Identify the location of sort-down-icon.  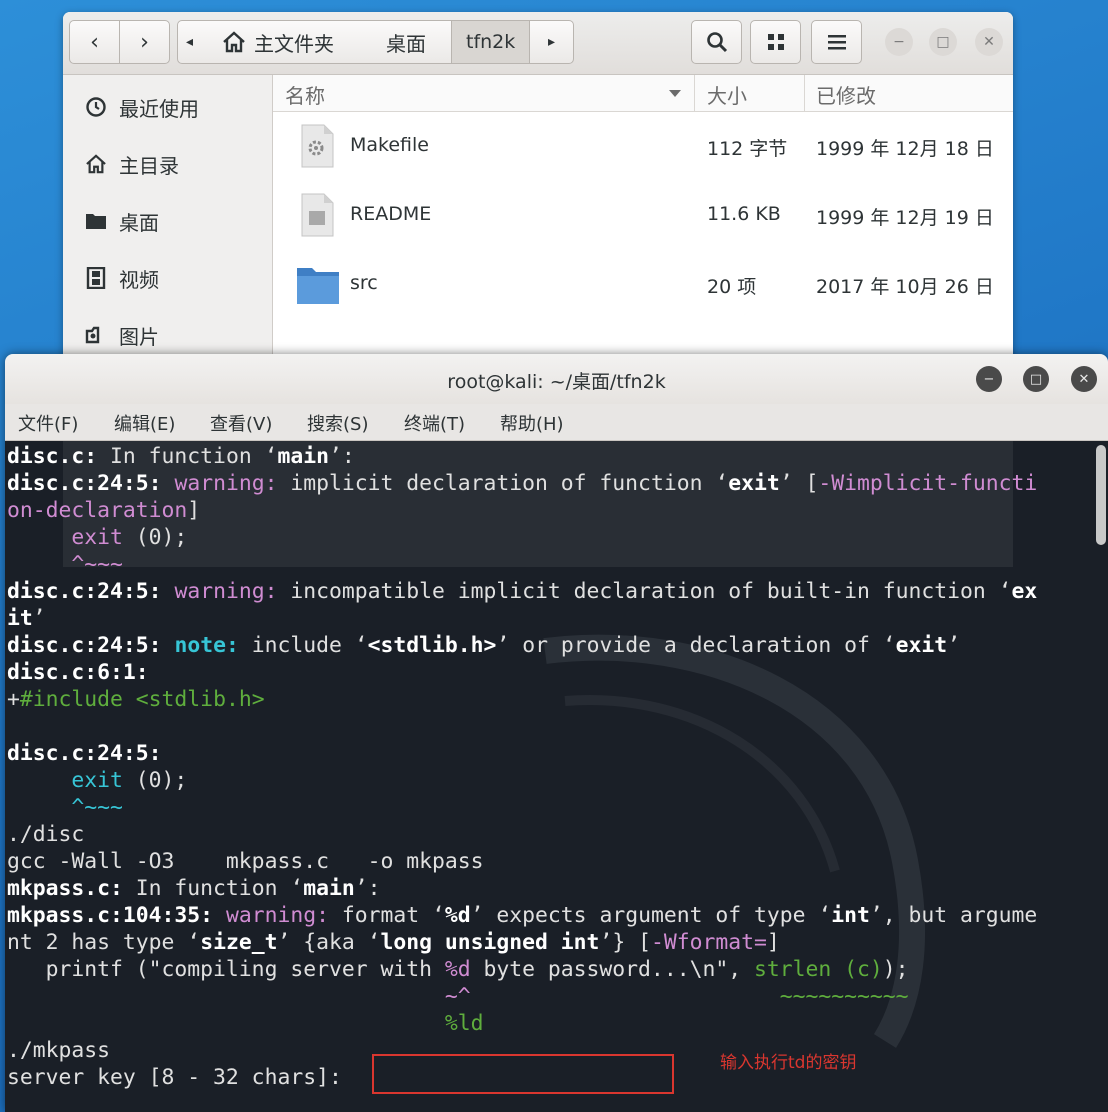
(675, 93).